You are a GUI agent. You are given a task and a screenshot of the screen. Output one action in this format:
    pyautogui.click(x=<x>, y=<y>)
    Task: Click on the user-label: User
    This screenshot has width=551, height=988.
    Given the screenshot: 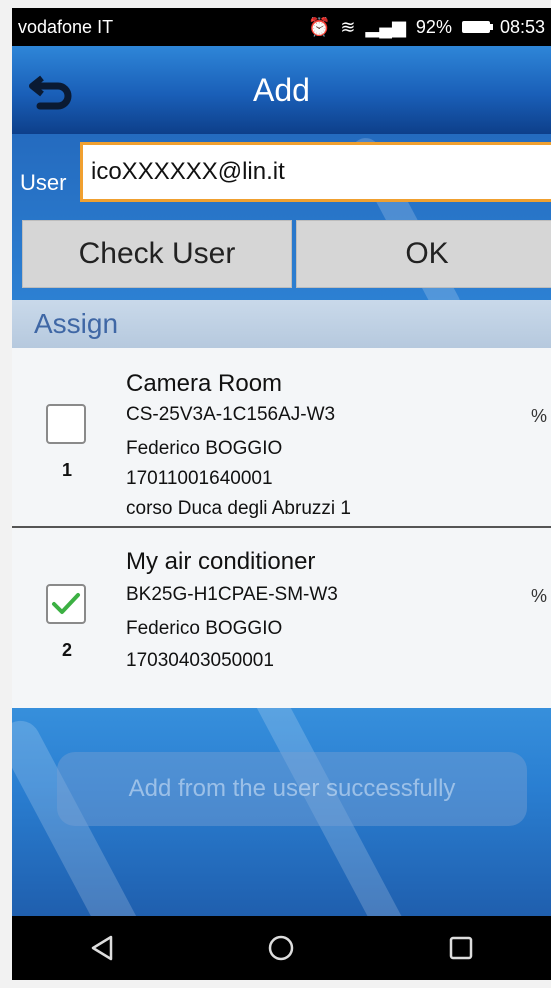 What is the action you would take?
    pyautogui.click(x=43, y=182)
    